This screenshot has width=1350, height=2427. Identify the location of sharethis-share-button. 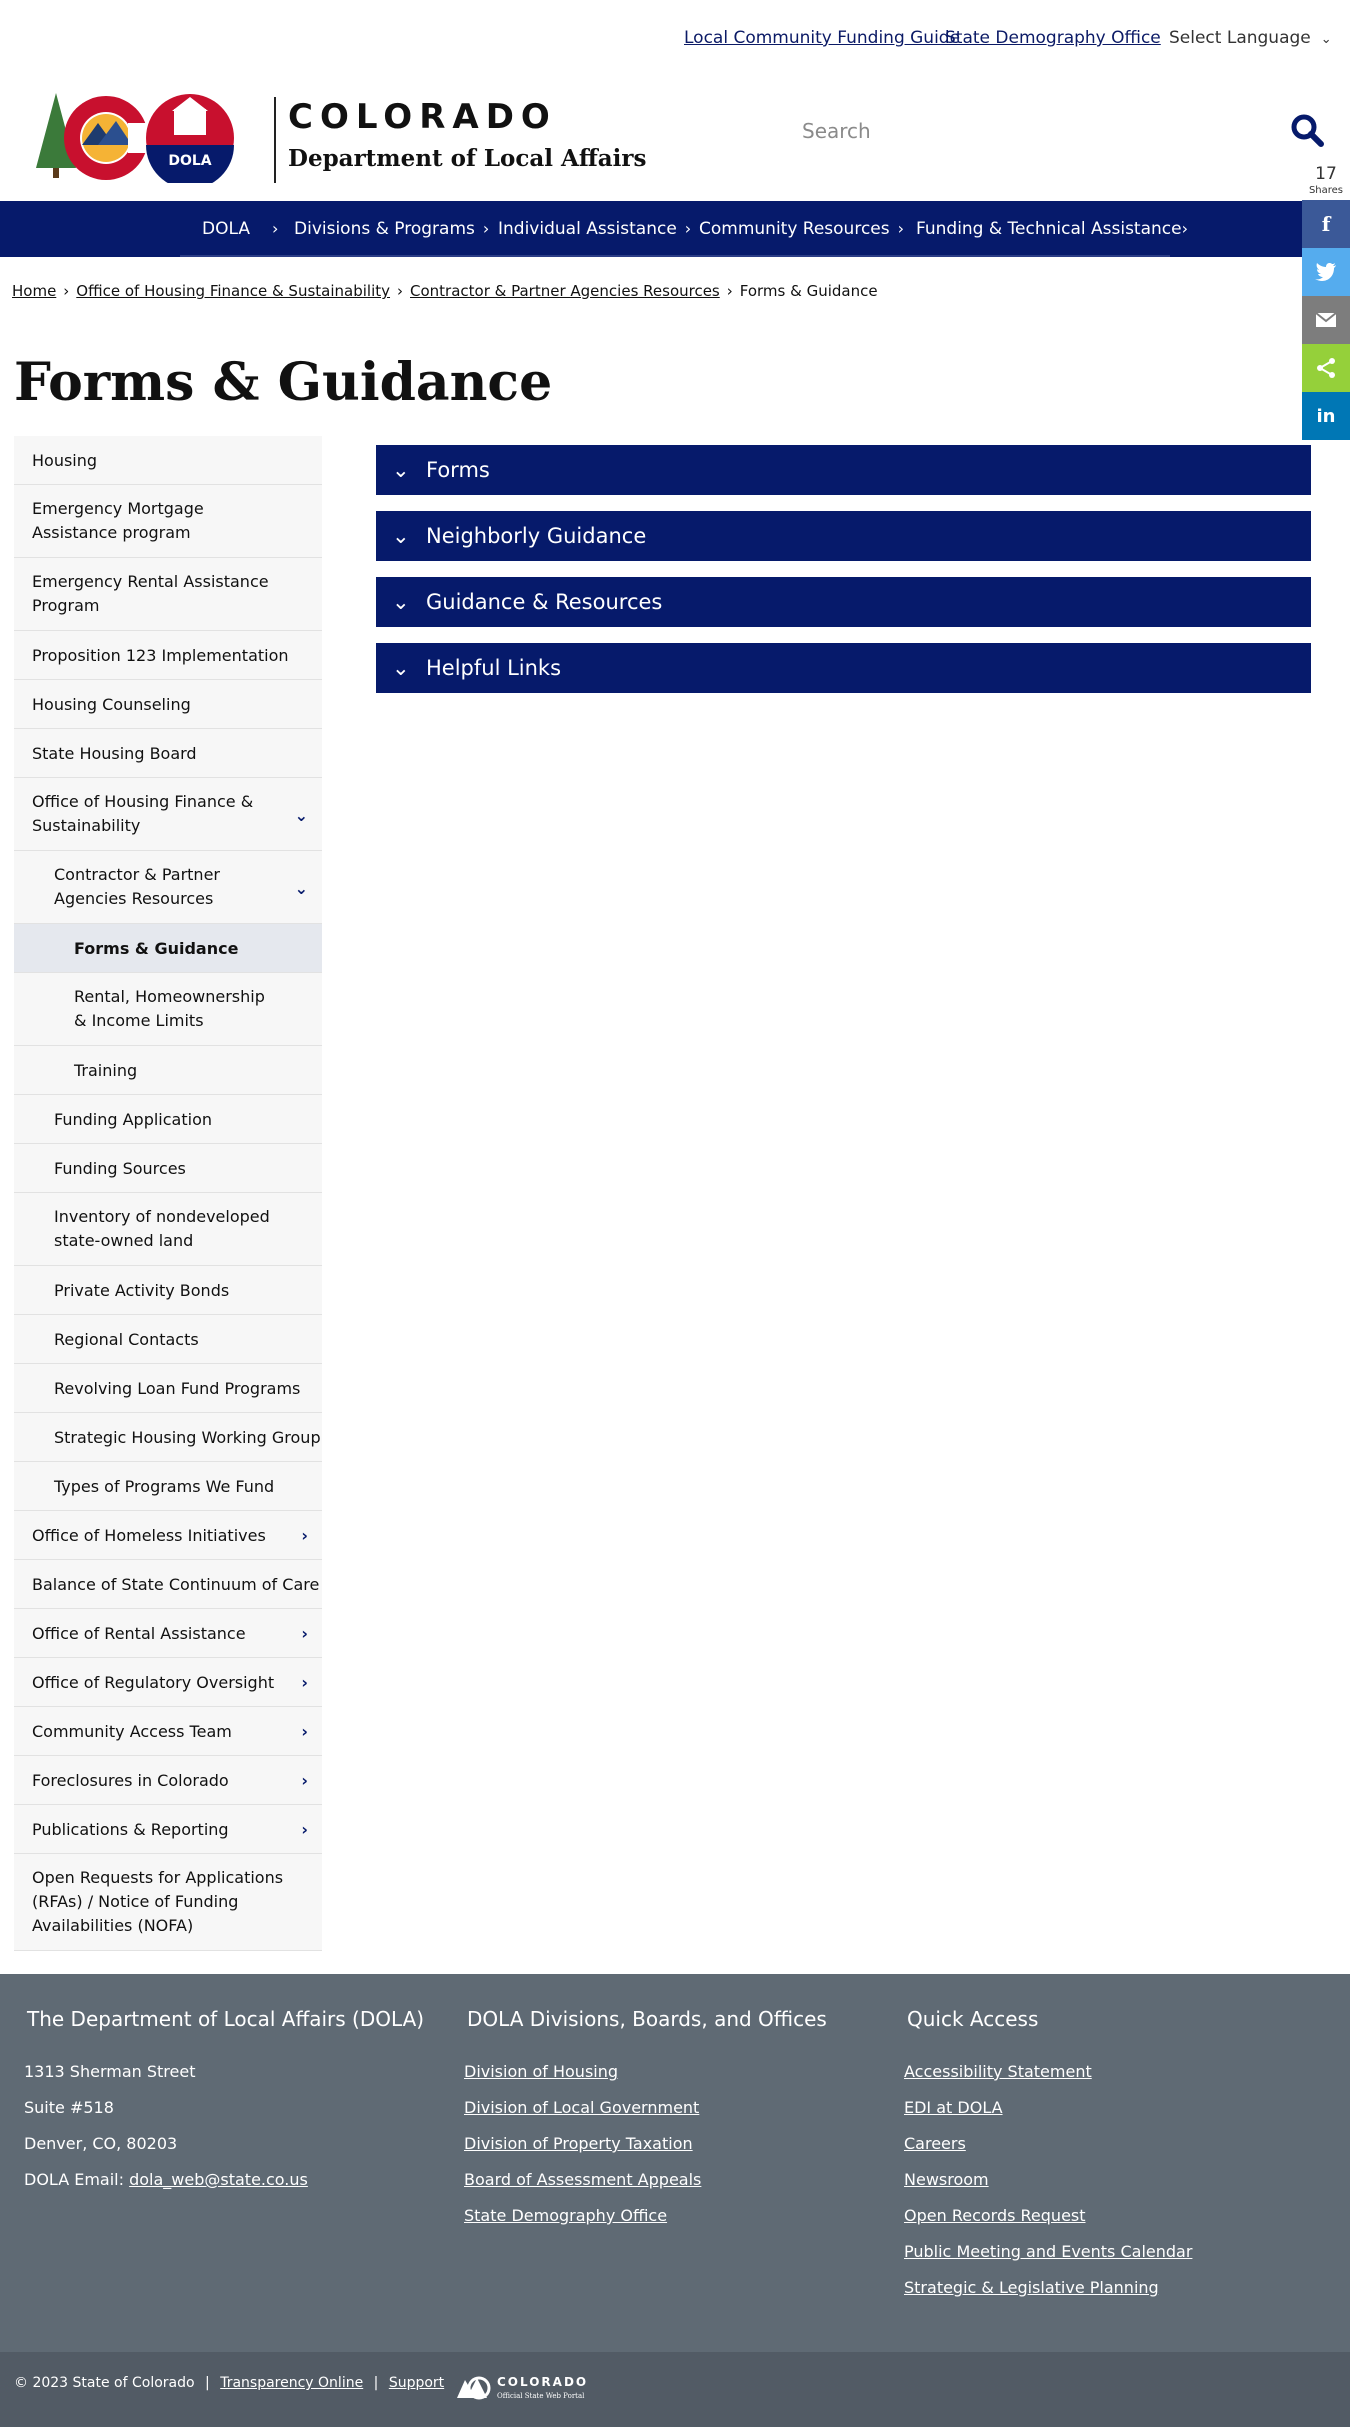
(1326, 368).